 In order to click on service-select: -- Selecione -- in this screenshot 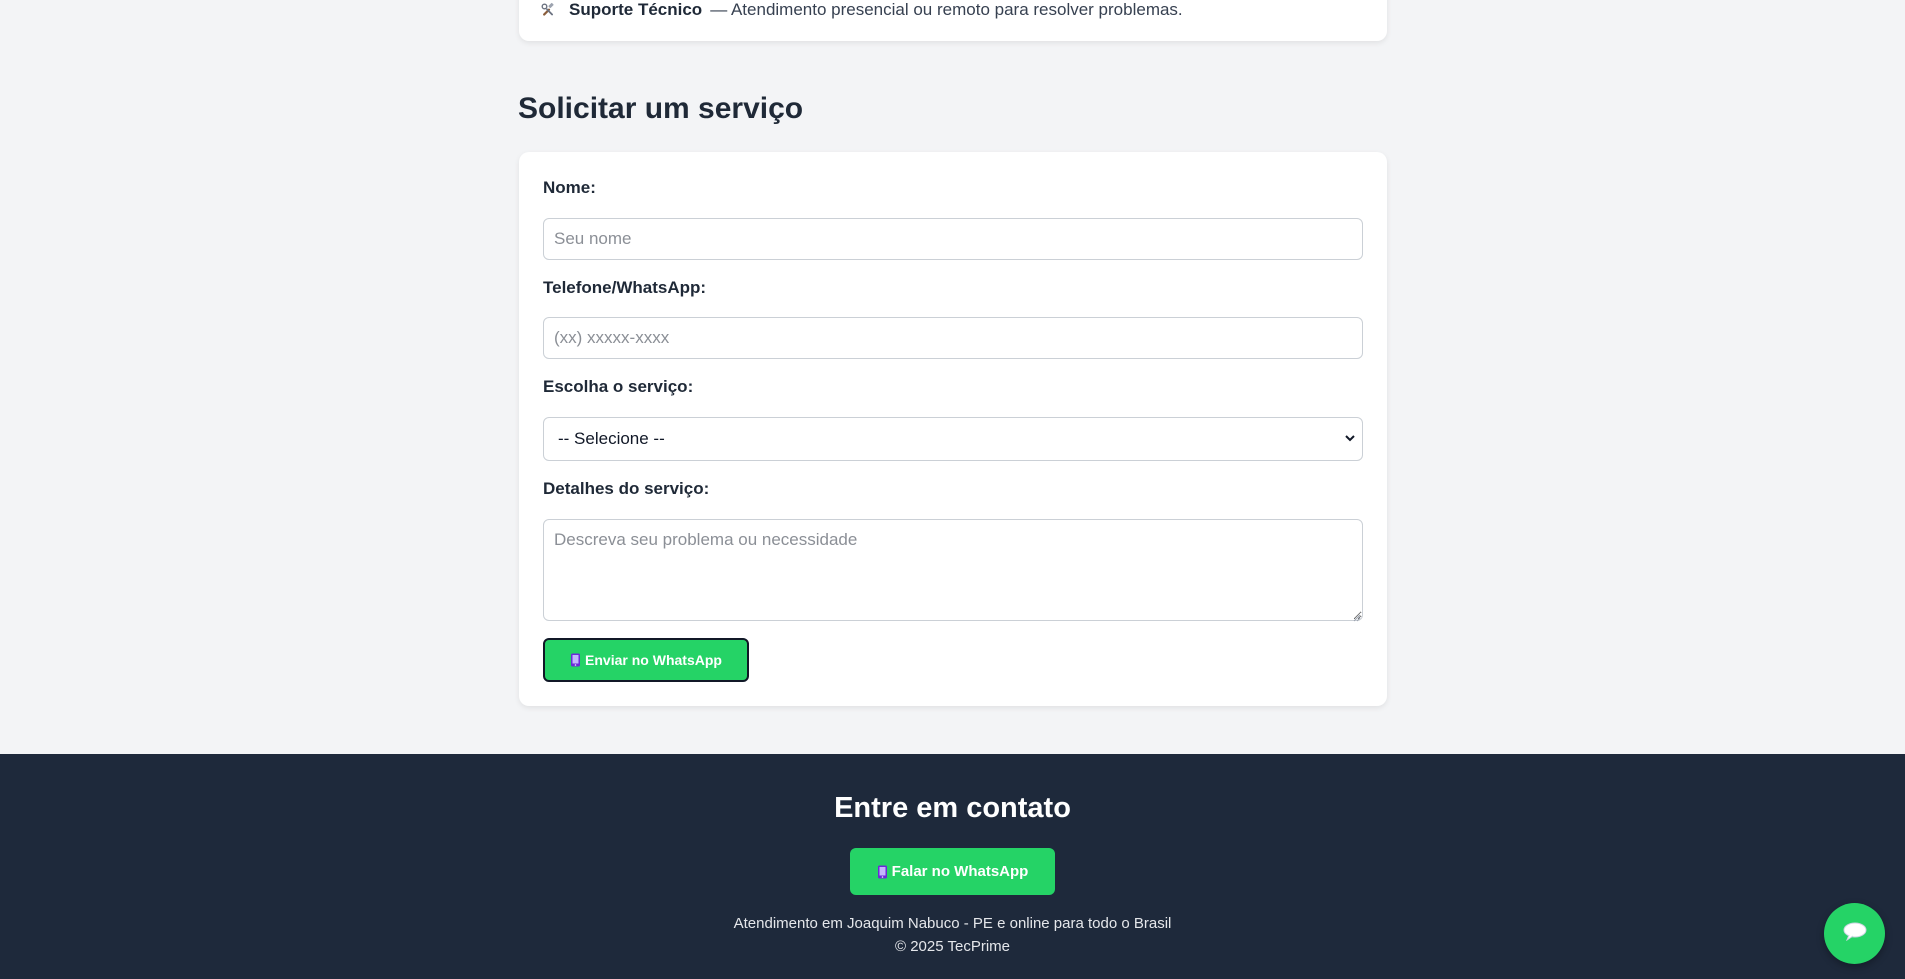, I will do `click(953, 439)`.